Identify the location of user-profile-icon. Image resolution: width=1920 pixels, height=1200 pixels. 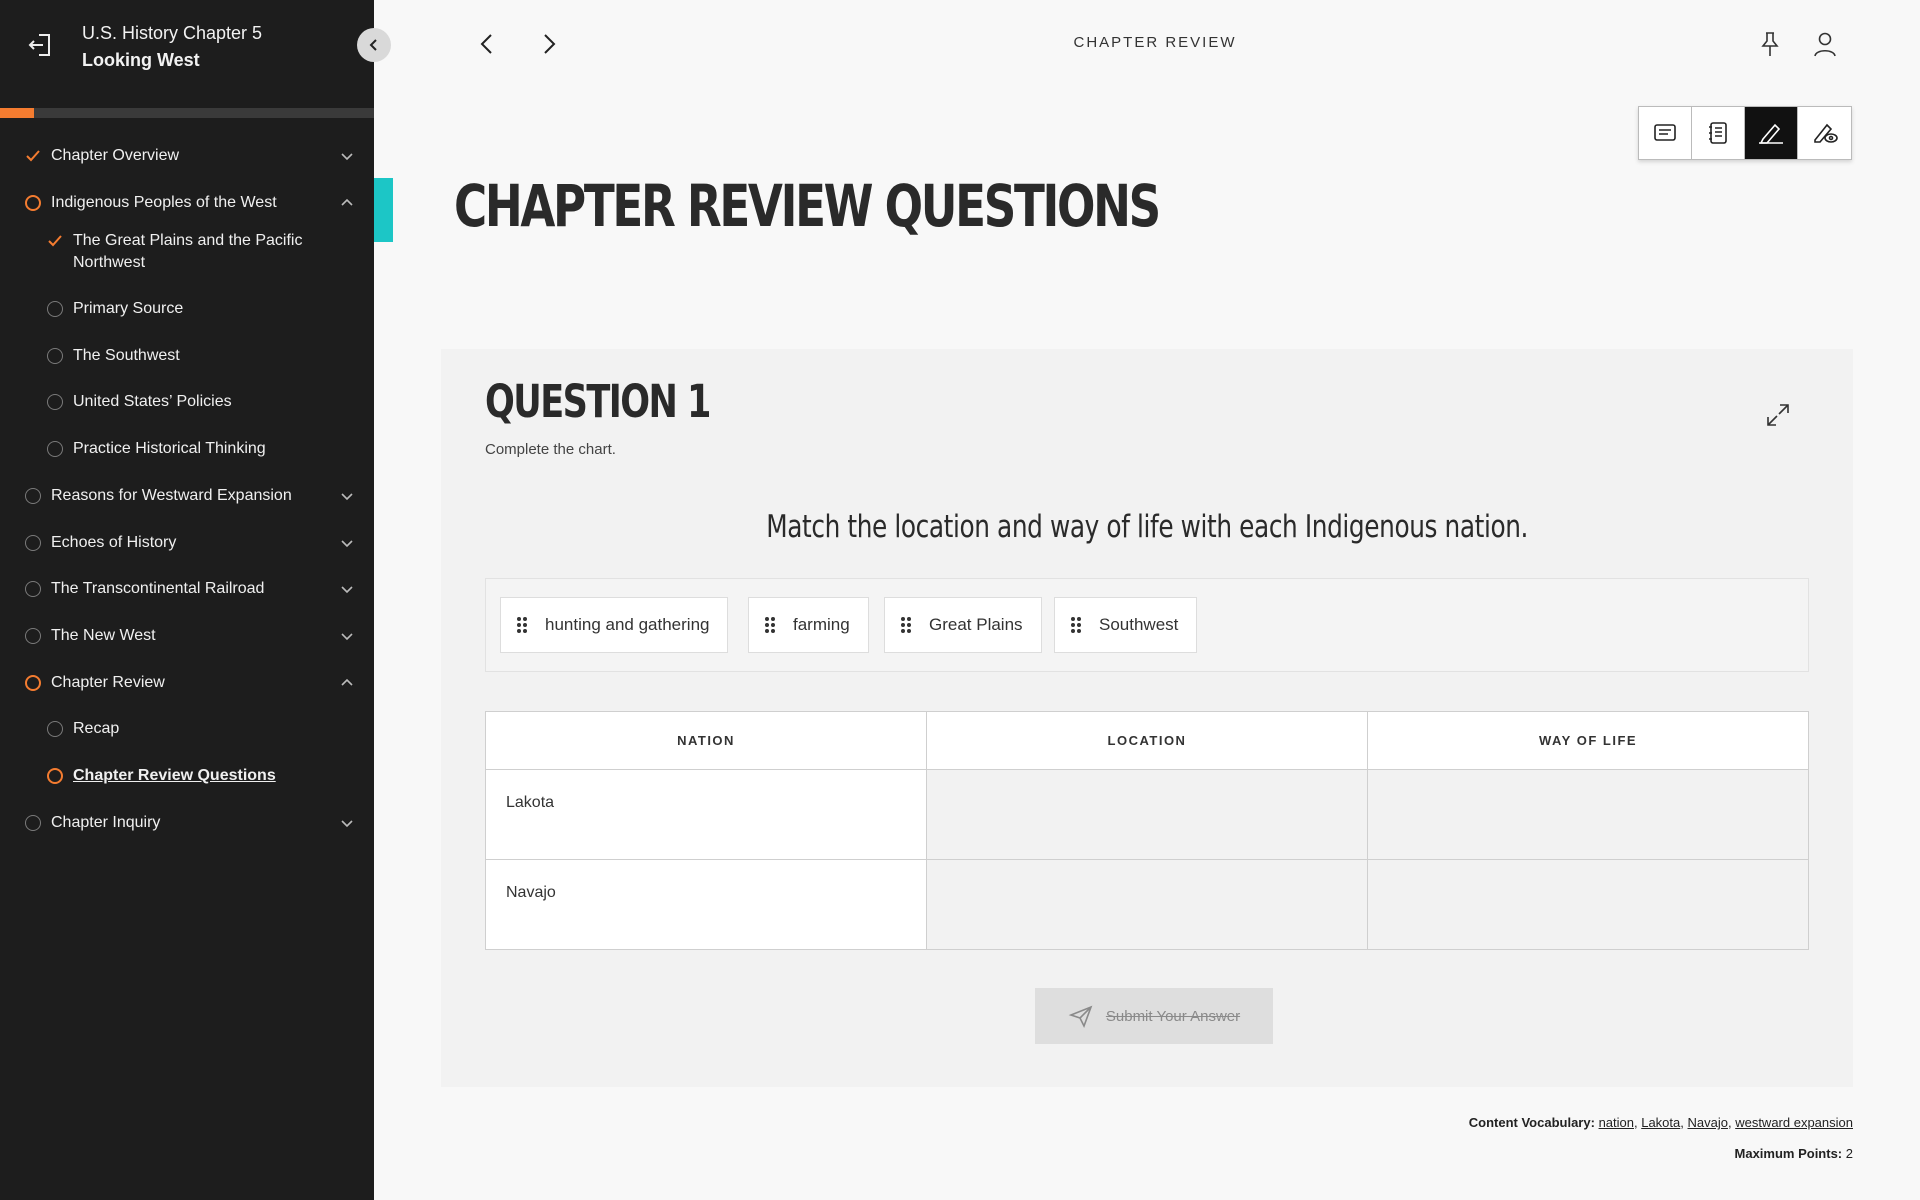
(1825, 44).